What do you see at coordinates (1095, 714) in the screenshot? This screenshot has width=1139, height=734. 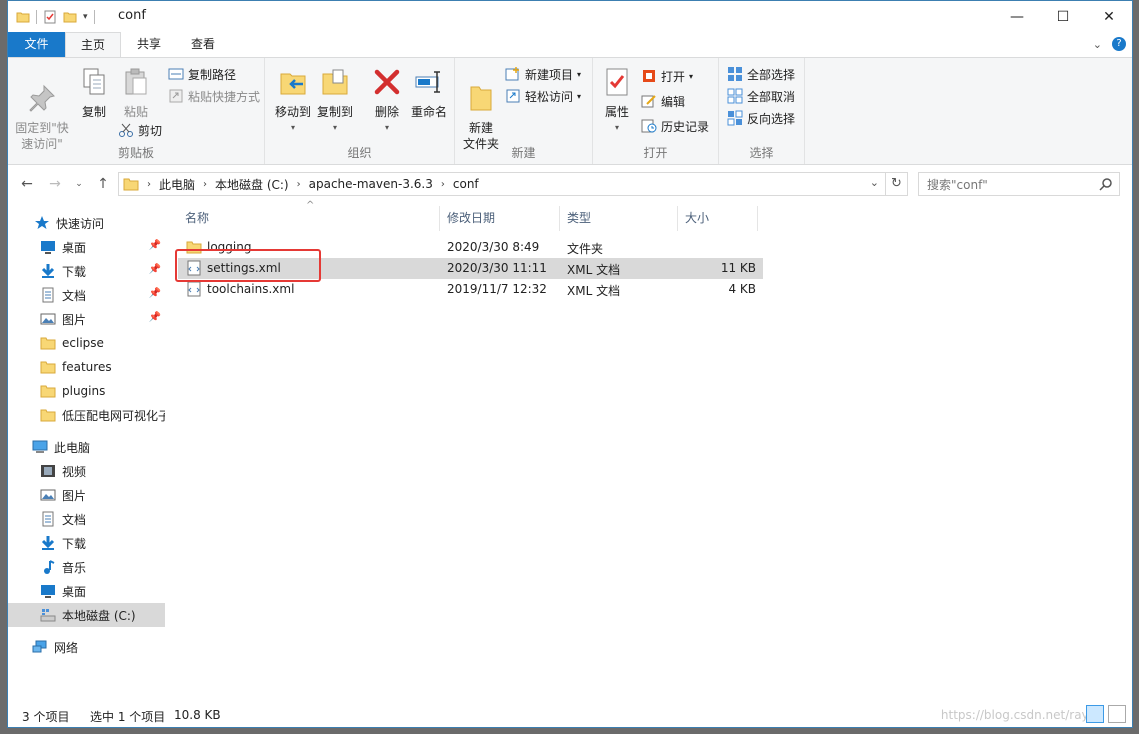 I see `details-view-icon` at bounding box center [1095, 714].